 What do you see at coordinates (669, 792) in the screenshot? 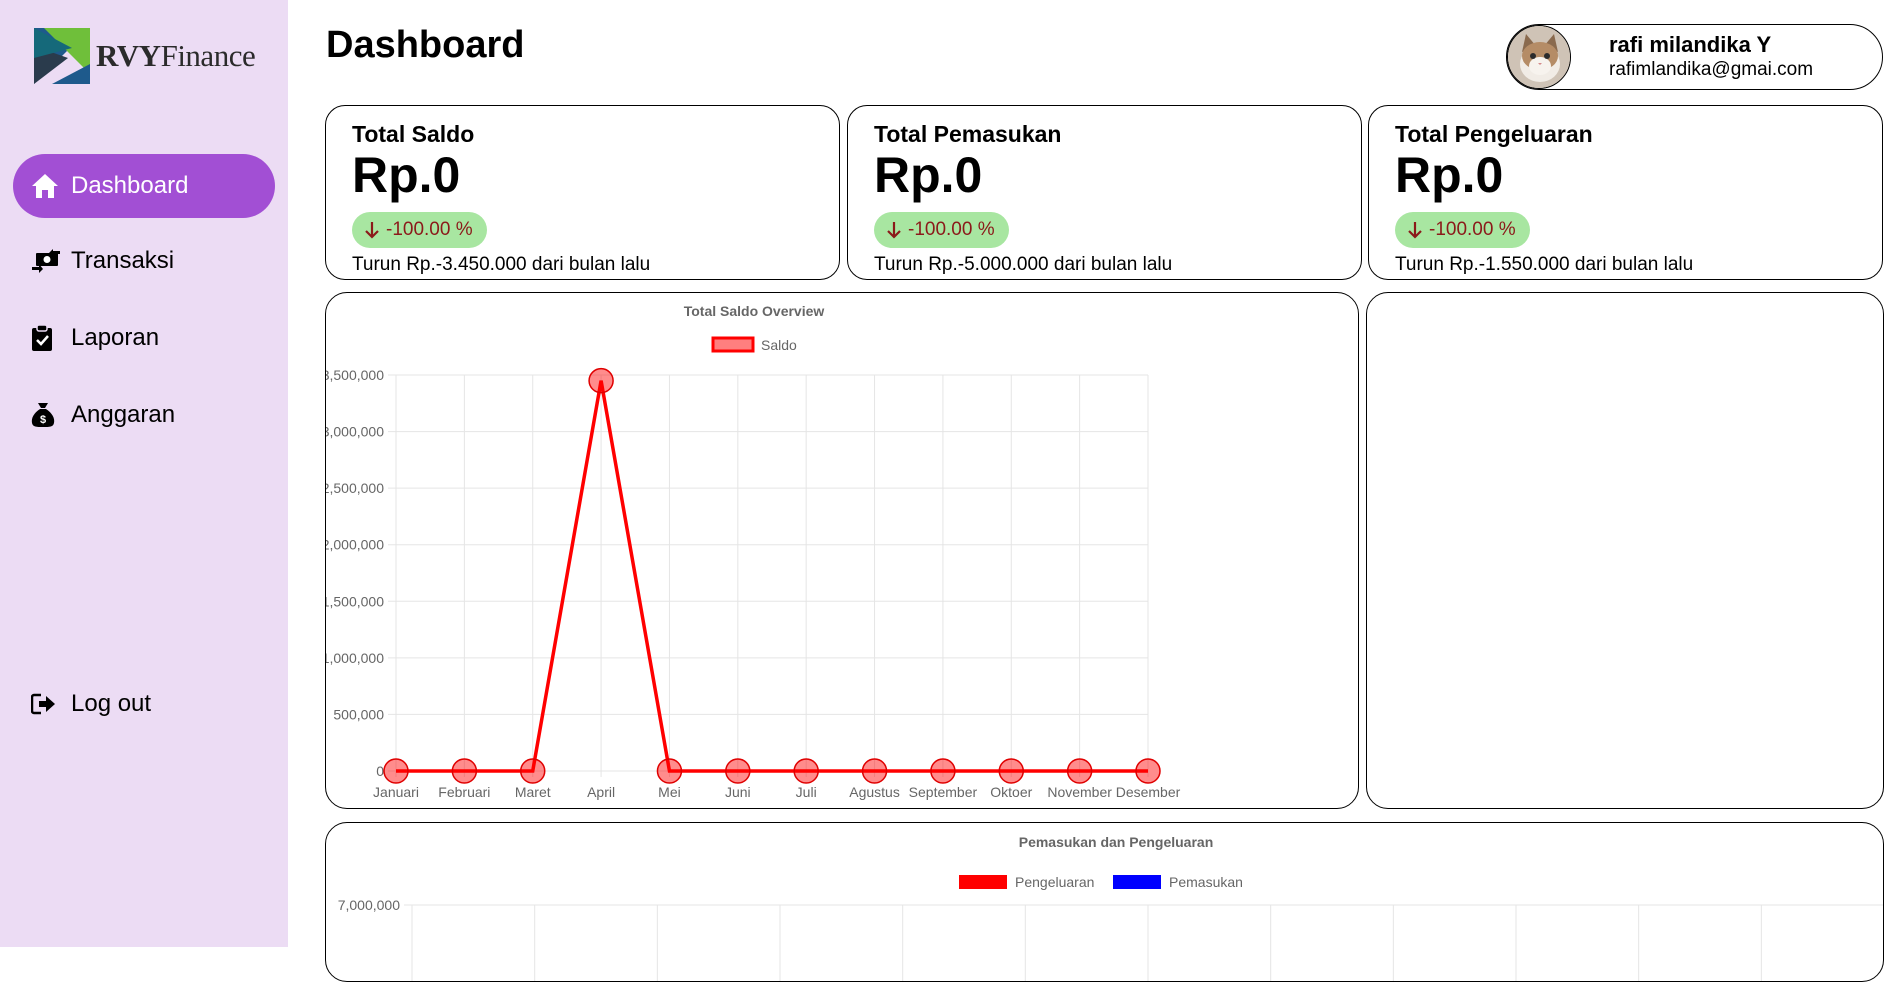
I see `x-tick-label: Mei` at bounding box center [669, 792].